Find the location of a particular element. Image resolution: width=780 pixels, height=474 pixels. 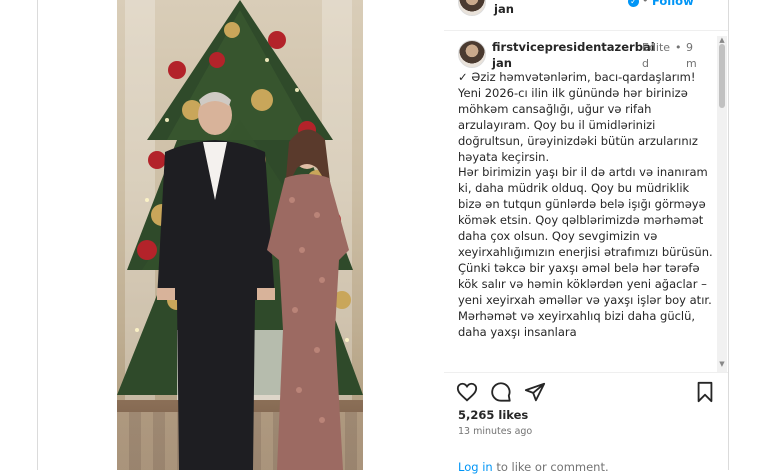

login-prompt-text: to like or comment. is located at coordinates (550, 467).